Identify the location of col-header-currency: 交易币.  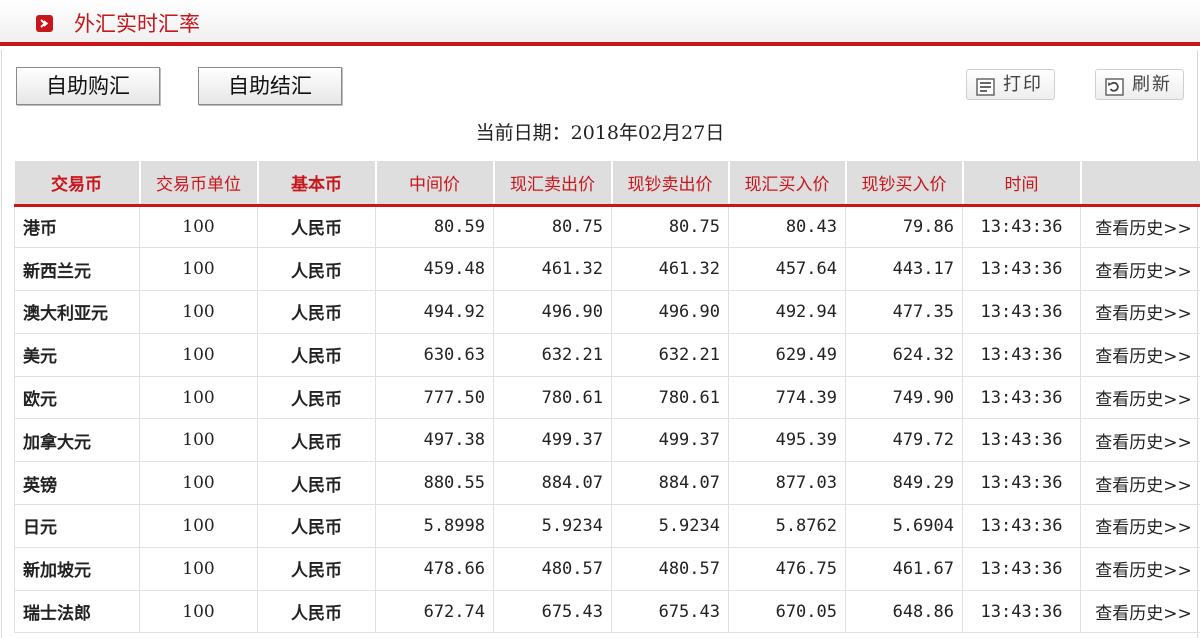
(77, 184).